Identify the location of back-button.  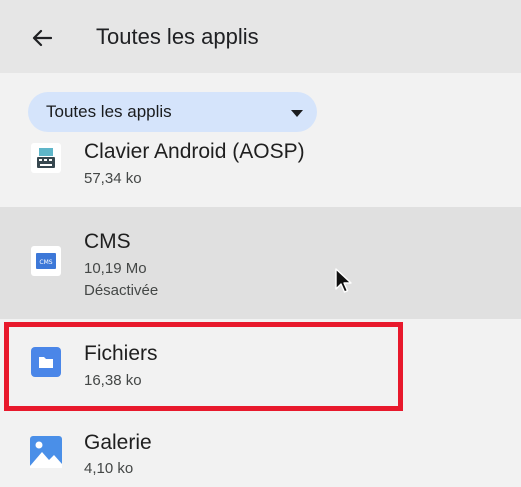
(42, 38).